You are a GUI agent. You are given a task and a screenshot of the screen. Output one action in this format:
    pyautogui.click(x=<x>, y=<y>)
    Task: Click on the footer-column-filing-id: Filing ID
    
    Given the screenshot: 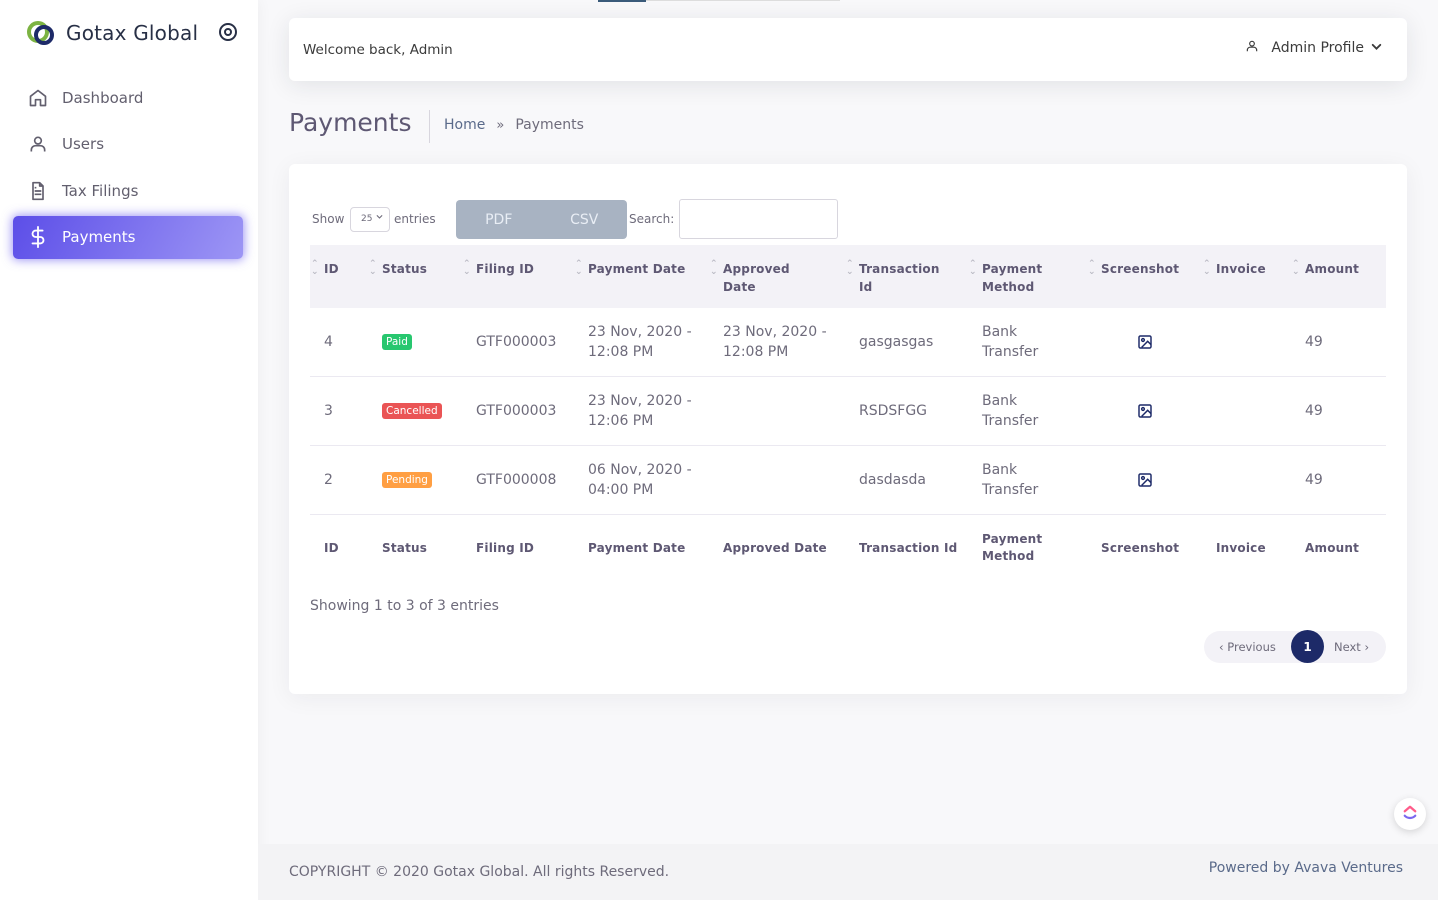 What is the action you would take?
    pyautogui.click(x=505, y=548)
    